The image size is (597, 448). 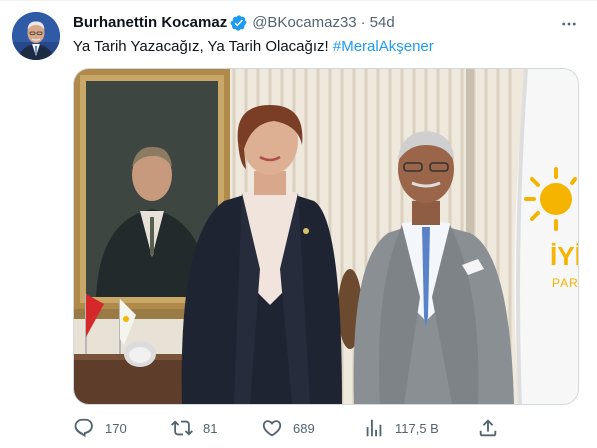 I want to click on share-icon, so click(x=488, y=428).